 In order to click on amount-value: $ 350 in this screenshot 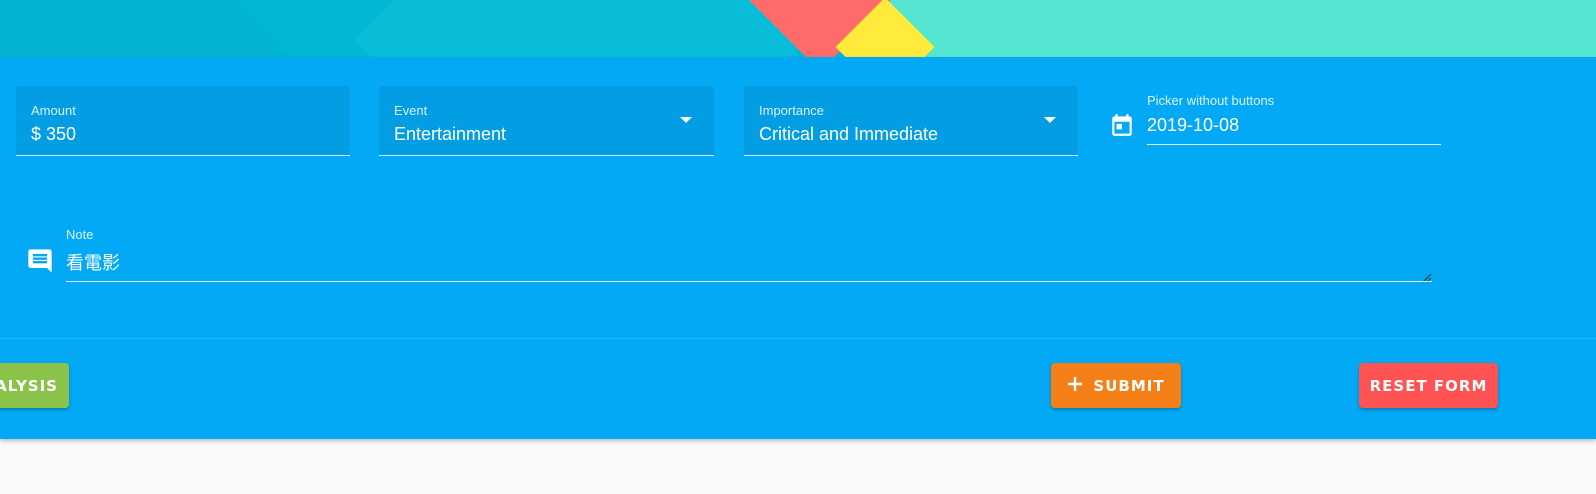, I will do `click(53, 134)`.